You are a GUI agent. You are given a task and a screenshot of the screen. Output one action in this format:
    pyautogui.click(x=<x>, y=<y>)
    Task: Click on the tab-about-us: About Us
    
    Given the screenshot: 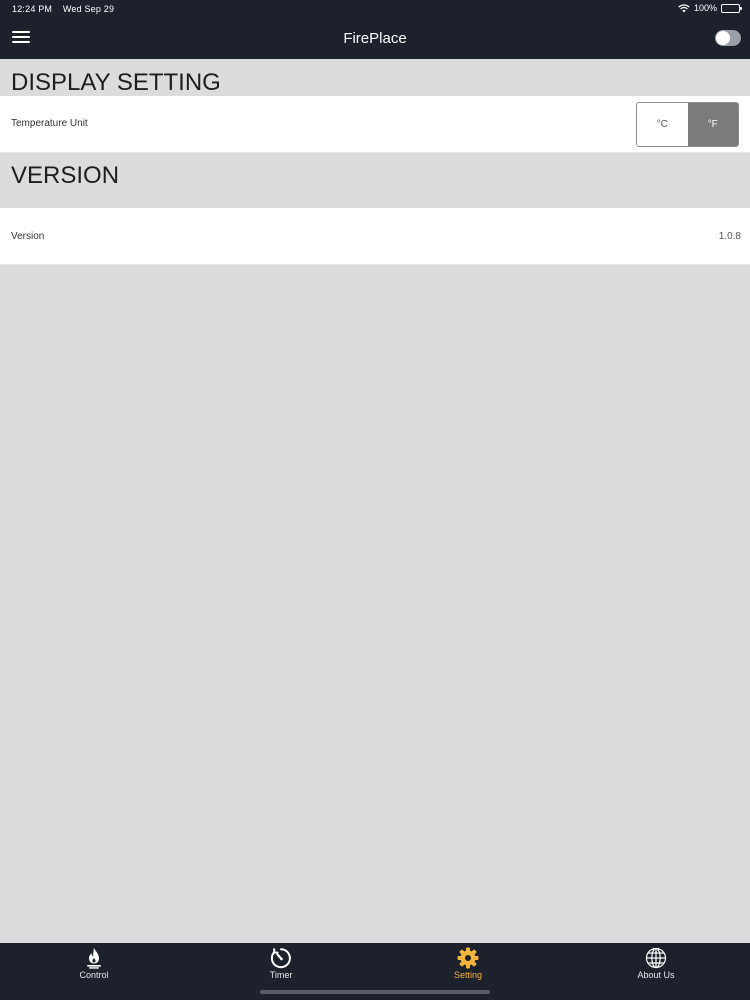 What is the action you would take?
    pyautogui.click(x=656, y=963)
    